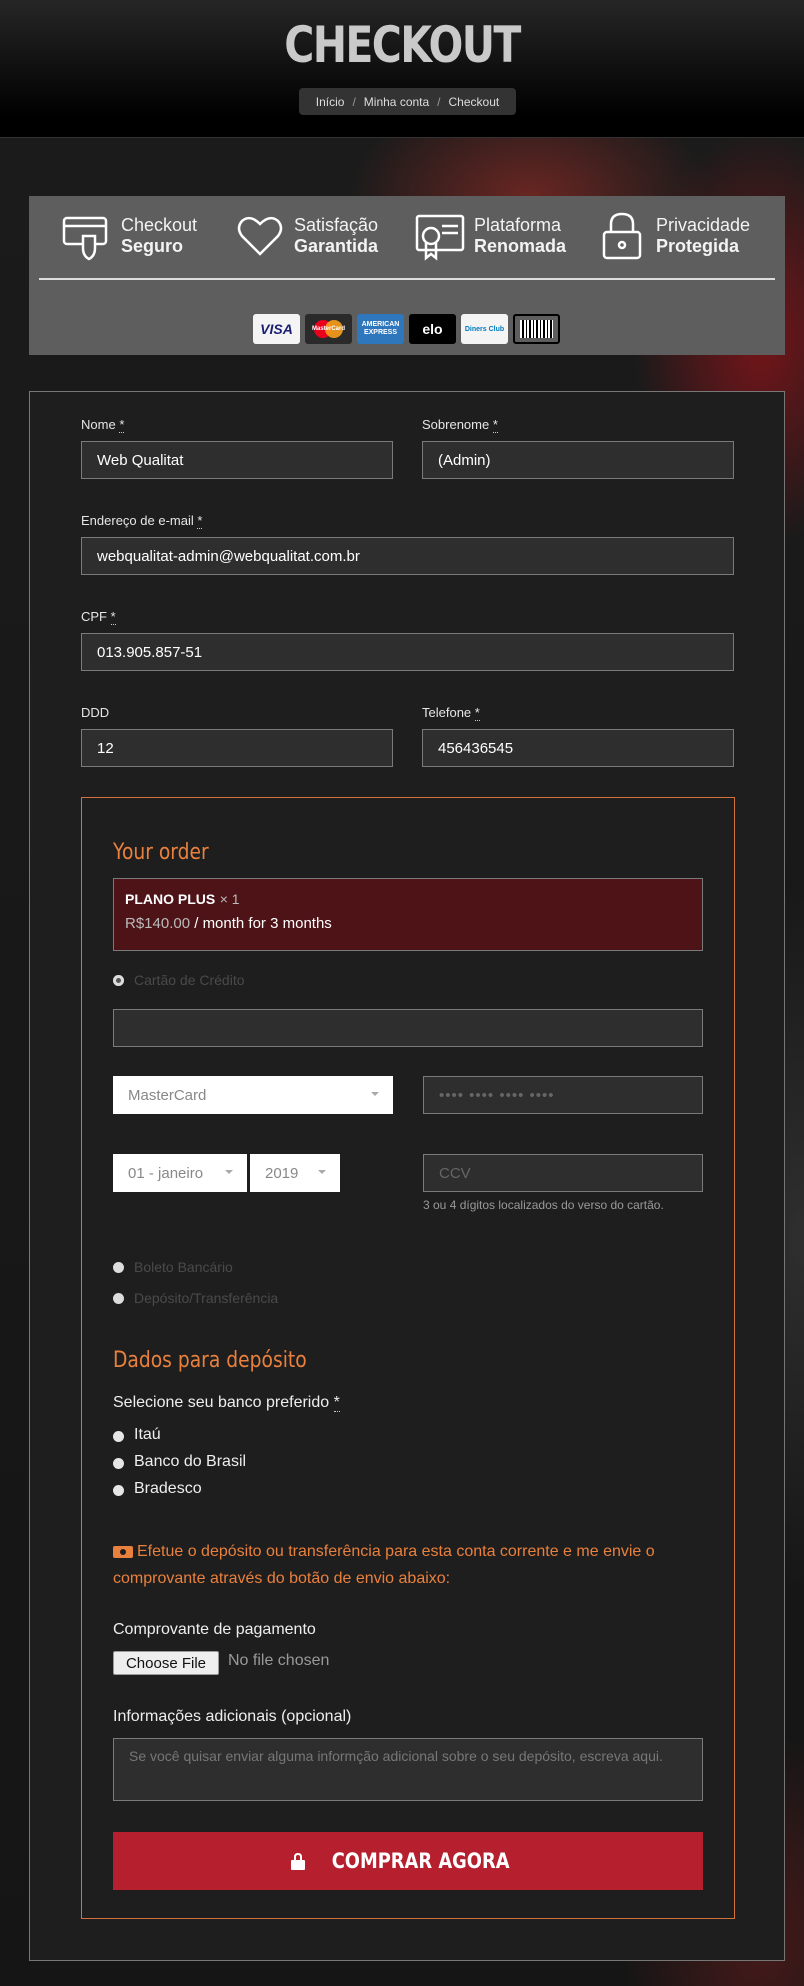 The height and width of the screenshot is (1986, 804). Describe the element at coordinates (129, 236) in the screenshot. I see `trust-item-secure: Checkout Seguro` at that location.